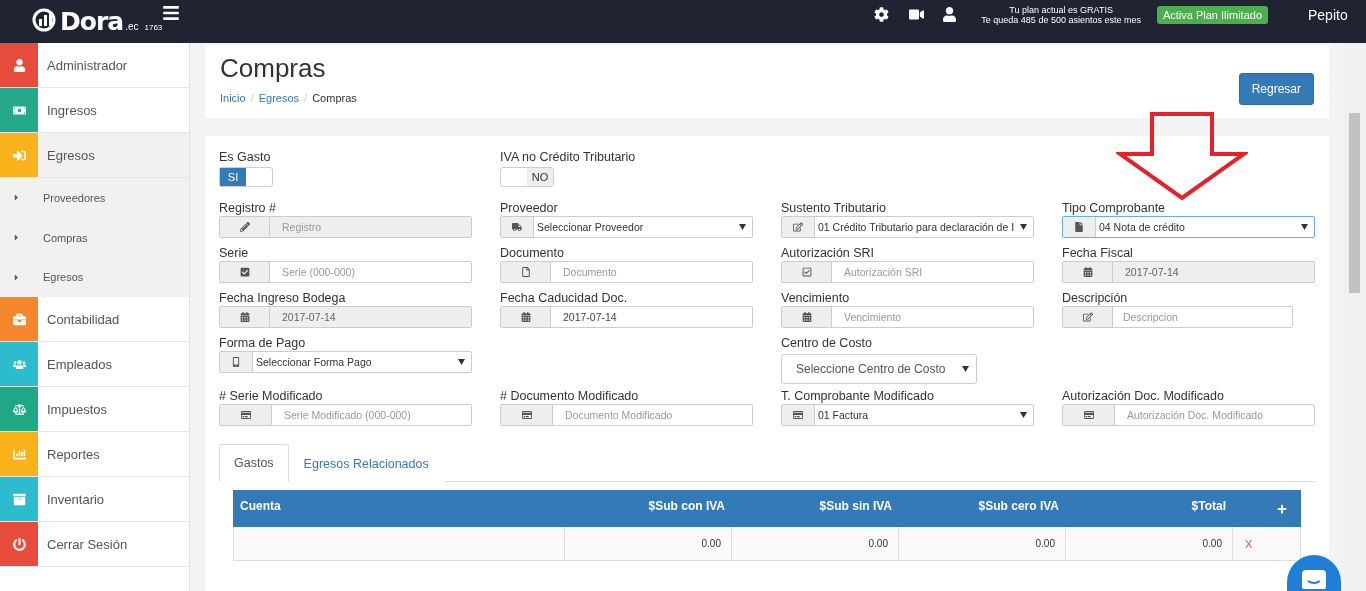  What do you see at coordinates (94, 545) in the screenshot?
I see `sidebar-item: Cerrar Sesión` at bounding box center [94, 545].